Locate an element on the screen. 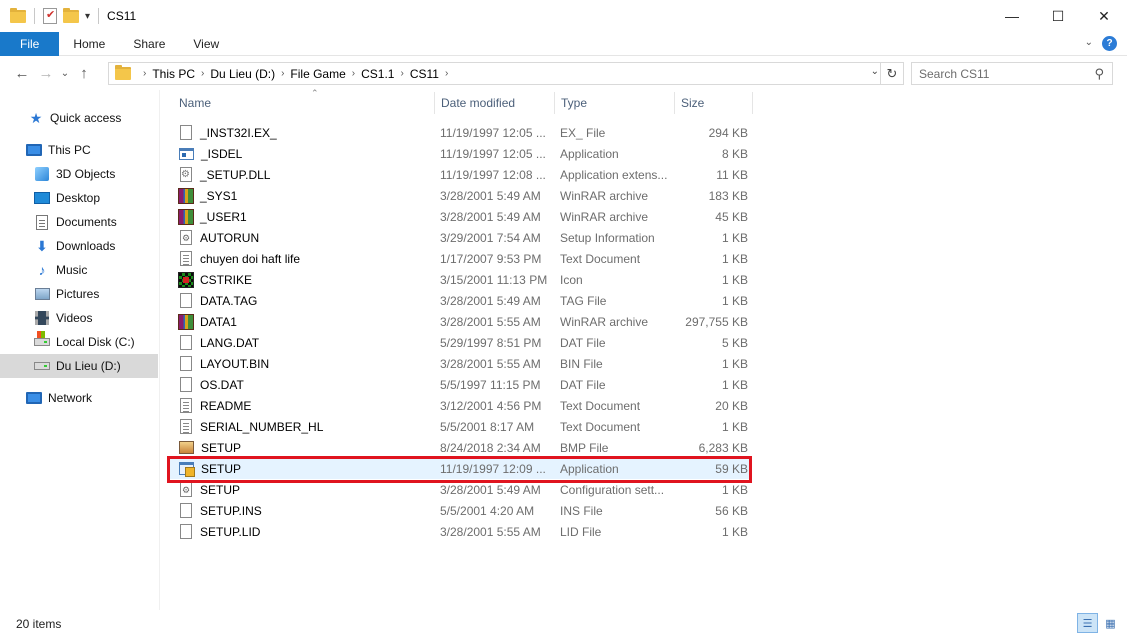  sidebar-item-local-disk-c: Local Disk (C:) is located at coordinates (79, 342).